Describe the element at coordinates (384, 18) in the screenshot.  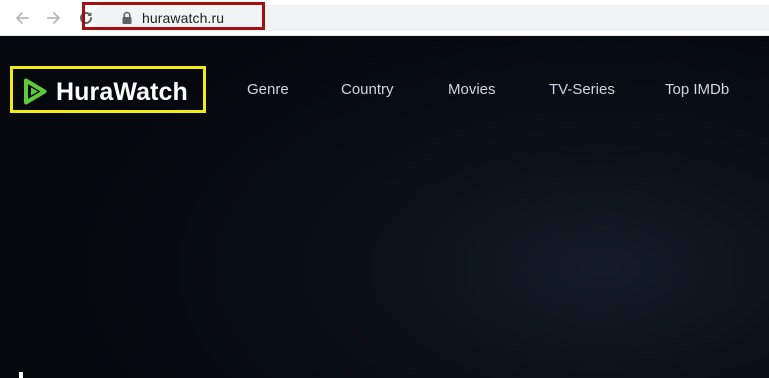
I see `browser-toolbar: hurawatch.ru` at that location.